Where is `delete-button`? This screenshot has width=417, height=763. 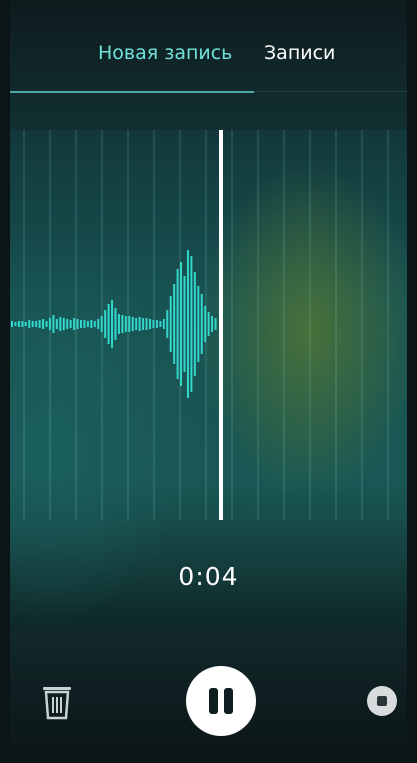
delete-button is located at coordinates (57, 702).